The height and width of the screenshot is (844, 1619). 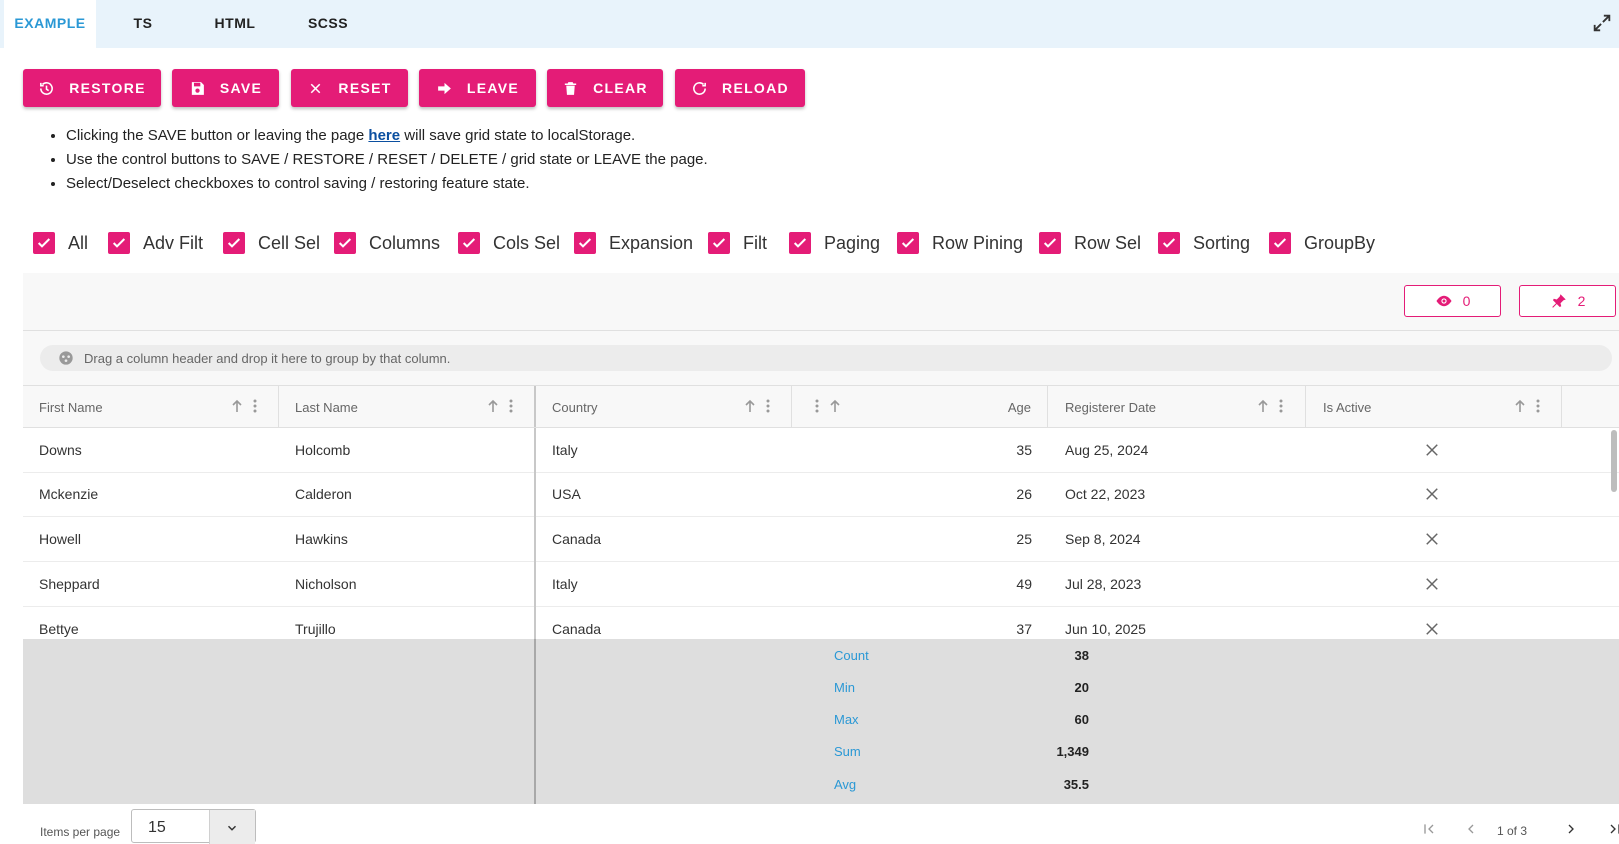 I want to click on cell-first-name: Downs, so click(x=60, y=450).